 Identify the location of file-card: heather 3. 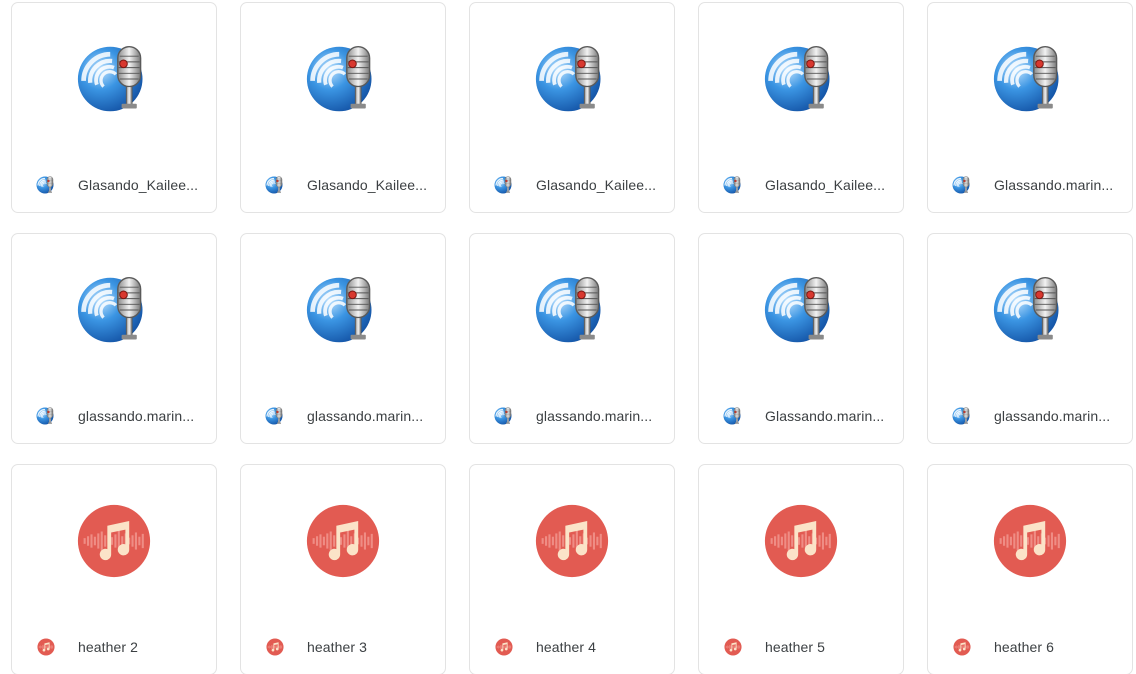
(343, 569).